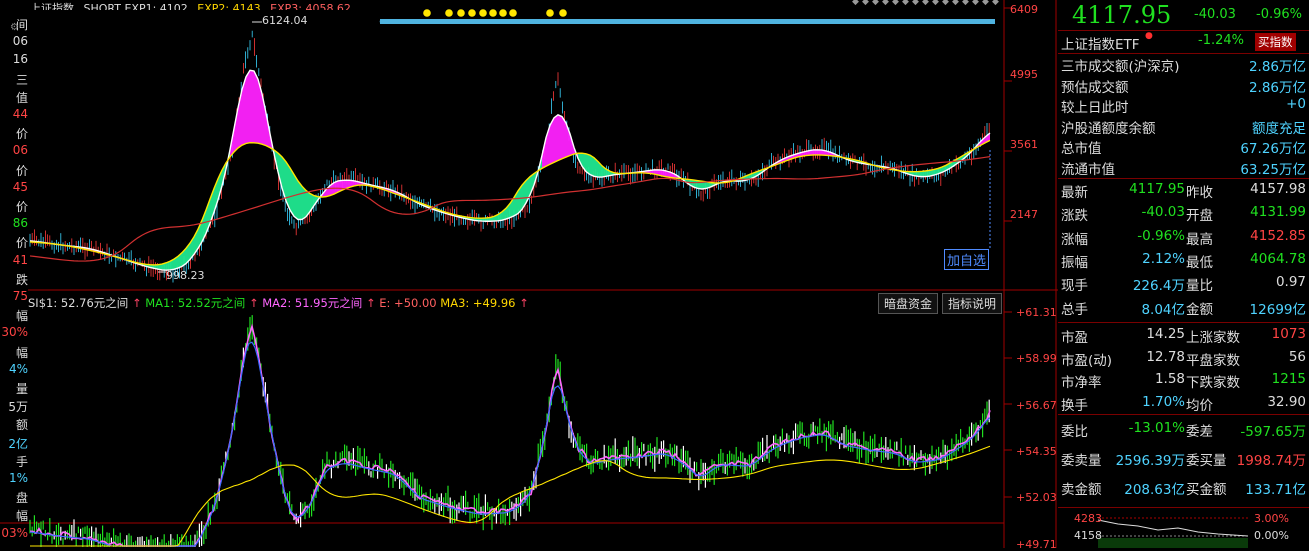  I want to click on sub-axis-tick: +61.31, so click(1036, 312).